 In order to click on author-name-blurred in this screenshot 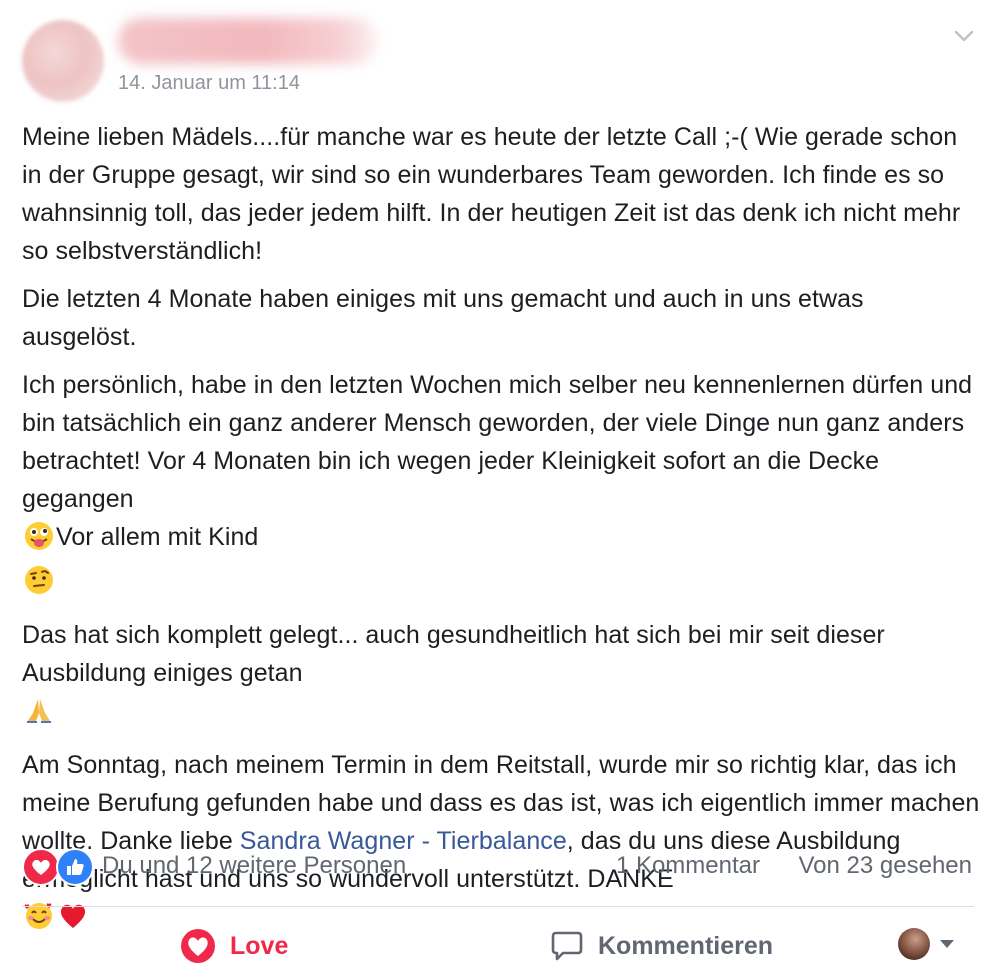, I will do `click(248, 41)`.